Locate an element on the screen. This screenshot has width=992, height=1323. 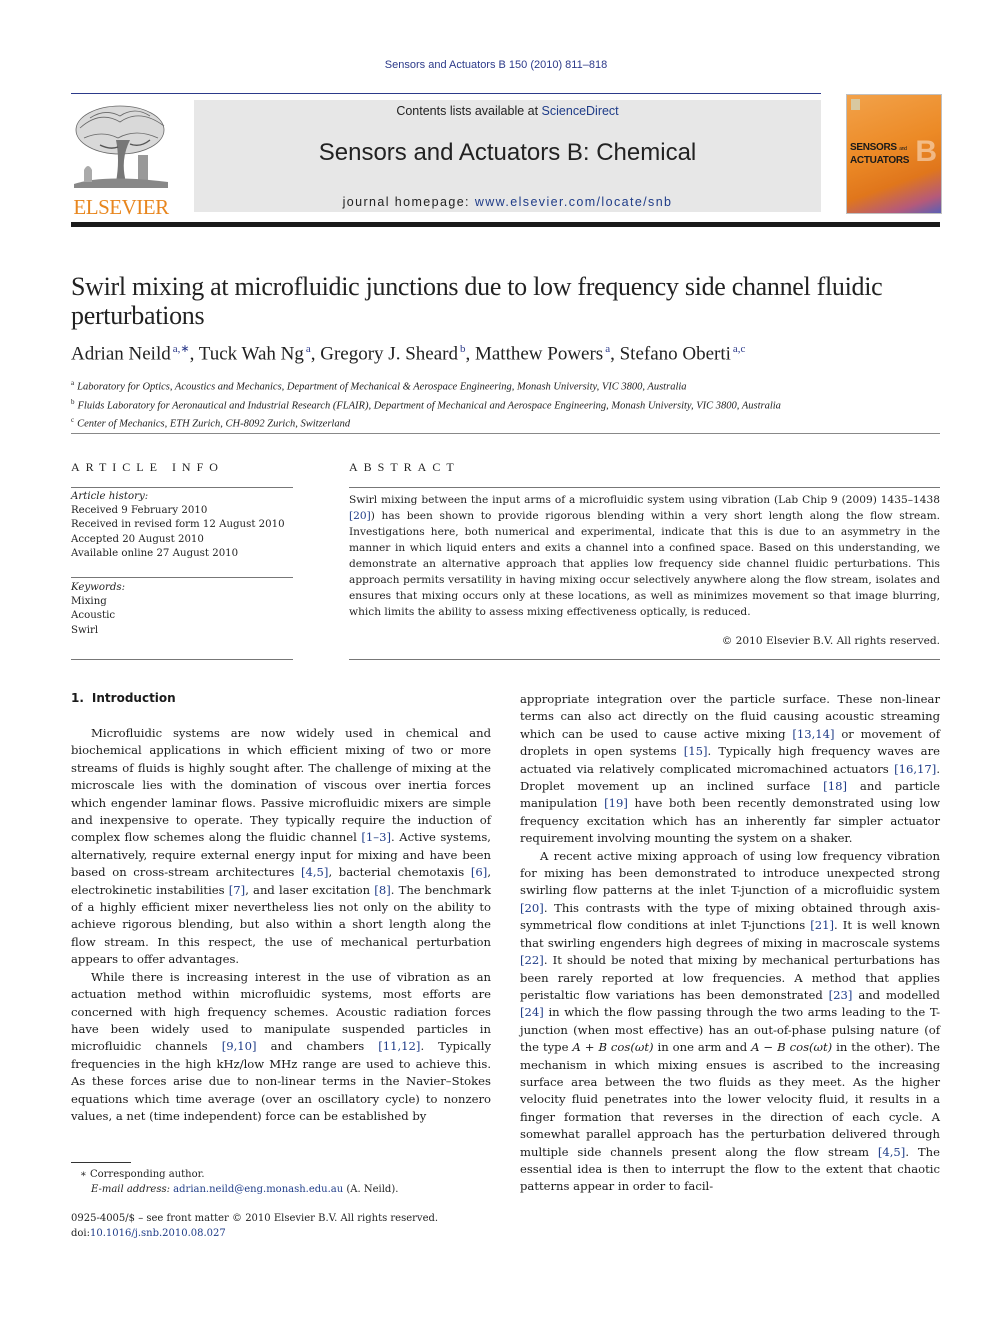
section-number: 1. is located at coordinates (77, 698).